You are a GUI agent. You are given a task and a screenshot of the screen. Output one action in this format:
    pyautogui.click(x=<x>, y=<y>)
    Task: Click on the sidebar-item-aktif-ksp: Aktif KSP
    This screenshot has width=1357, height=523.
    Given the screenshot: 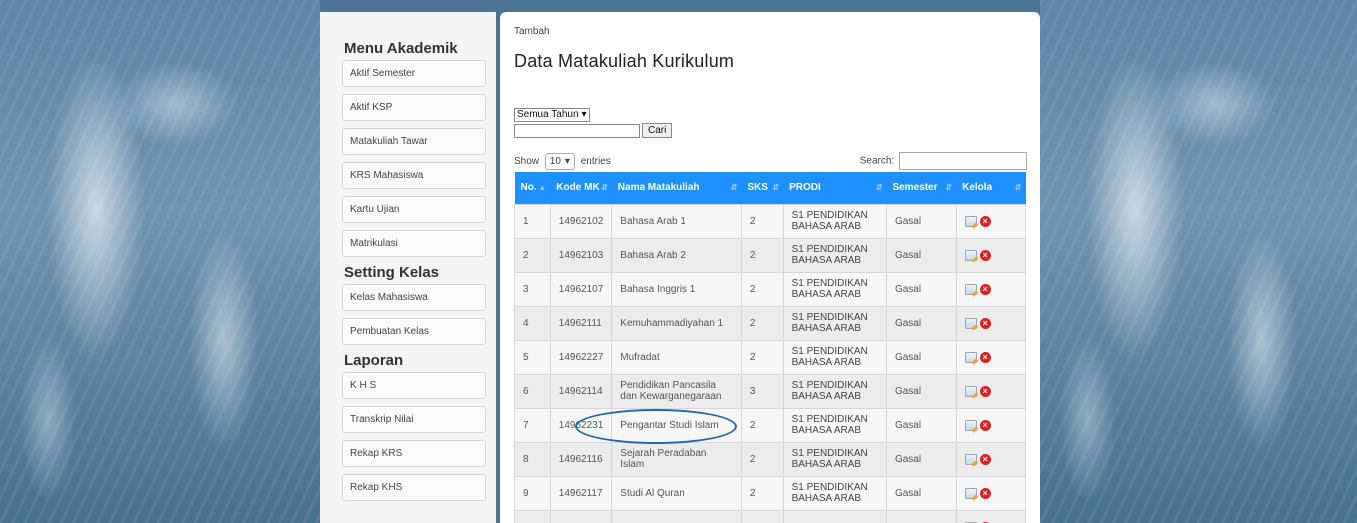 What is the action you would take?
    pyautogui.click(x=414, y=107)
    